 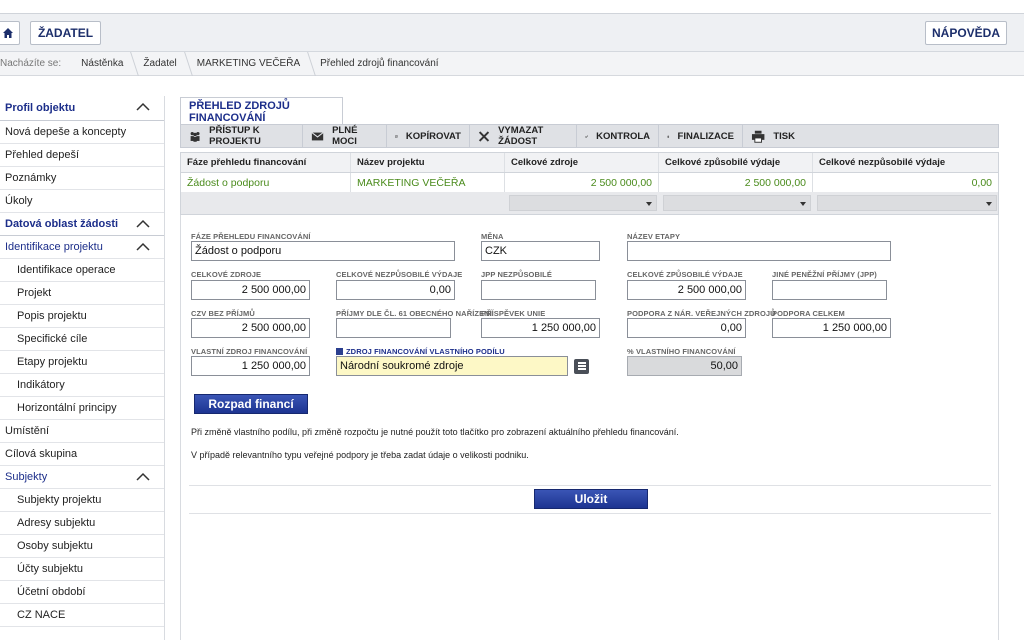 What do you see at coordinates (82, 293) in the screenshot?
I see `sidebar-item-projekt: Projekt` at bounding box center [82, 293].